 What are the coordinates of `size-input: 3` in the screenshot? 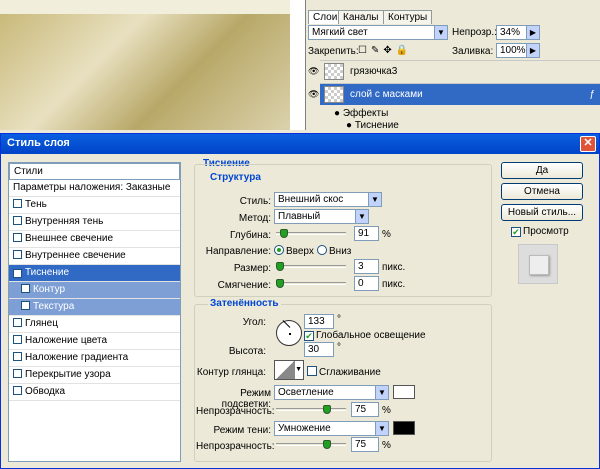 It's located at (366, 266).